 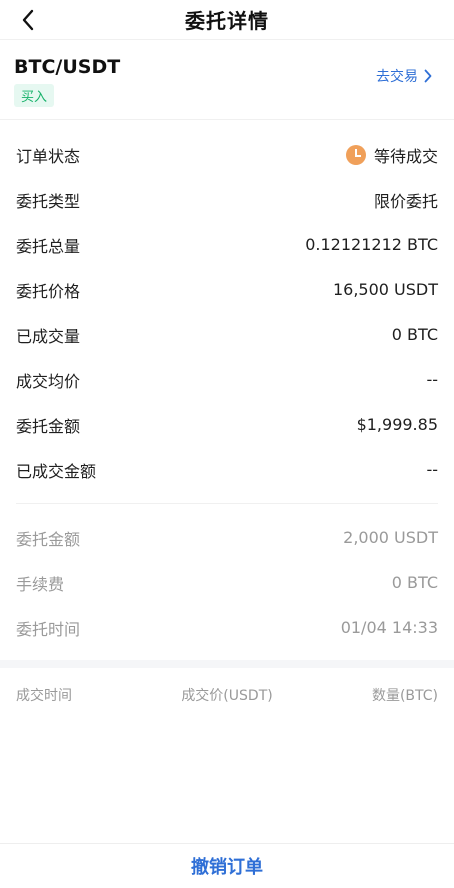 What do you see at coordinates (355, 154) in the screenshot?
I see `clock-icon` at bounding box center [355, 154].